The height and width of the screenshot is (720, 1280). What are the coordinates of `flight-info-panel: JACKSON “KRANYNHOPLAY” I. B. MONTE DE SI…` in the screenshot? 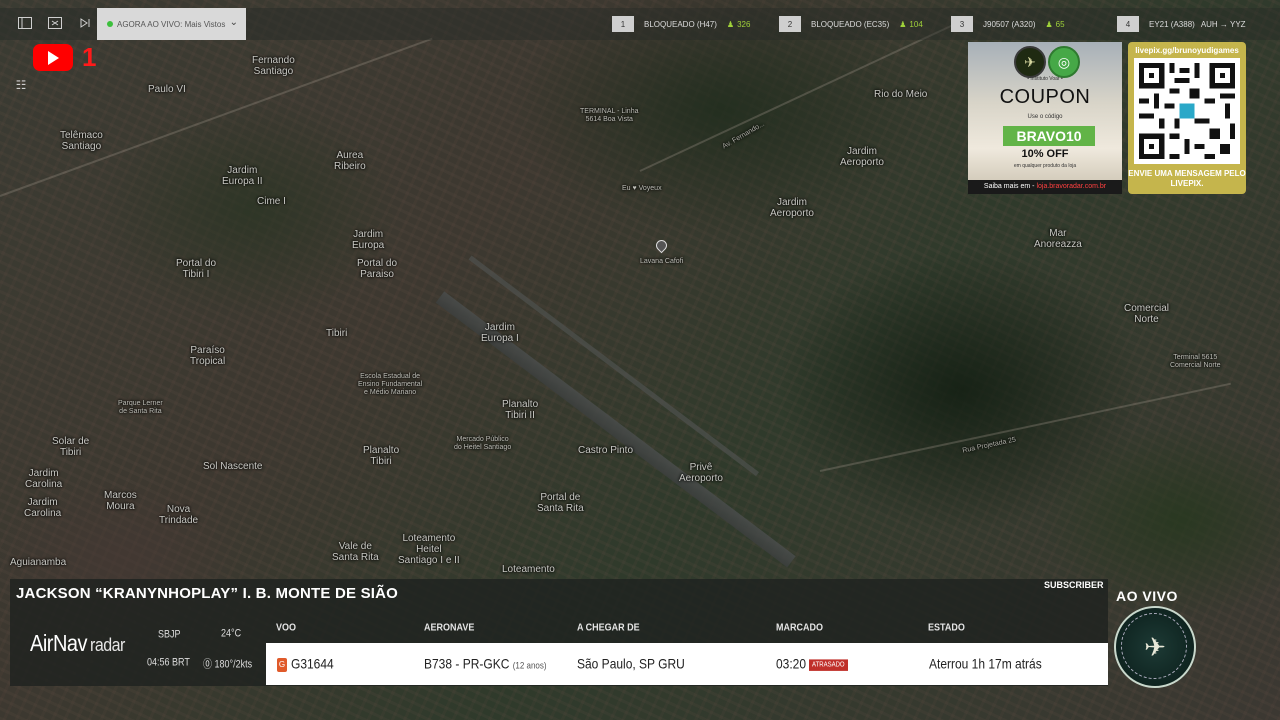 It's located at (559, 632).